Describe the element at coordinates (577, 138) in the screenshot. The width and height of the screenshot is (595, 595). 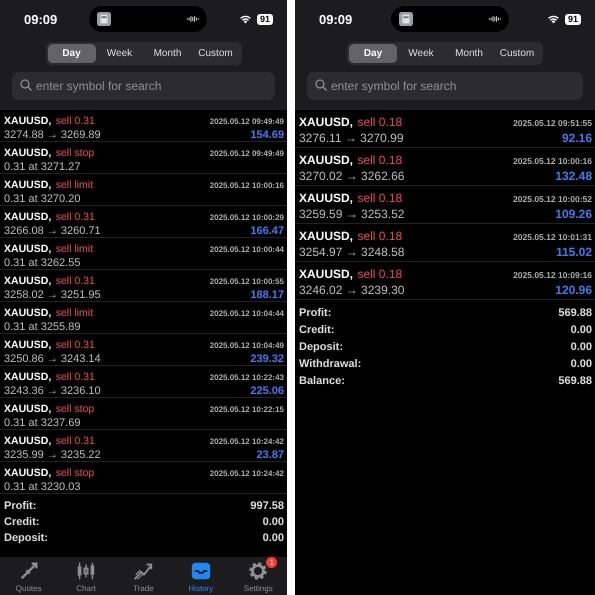
I see `deal-profit: 92.16` at that location.